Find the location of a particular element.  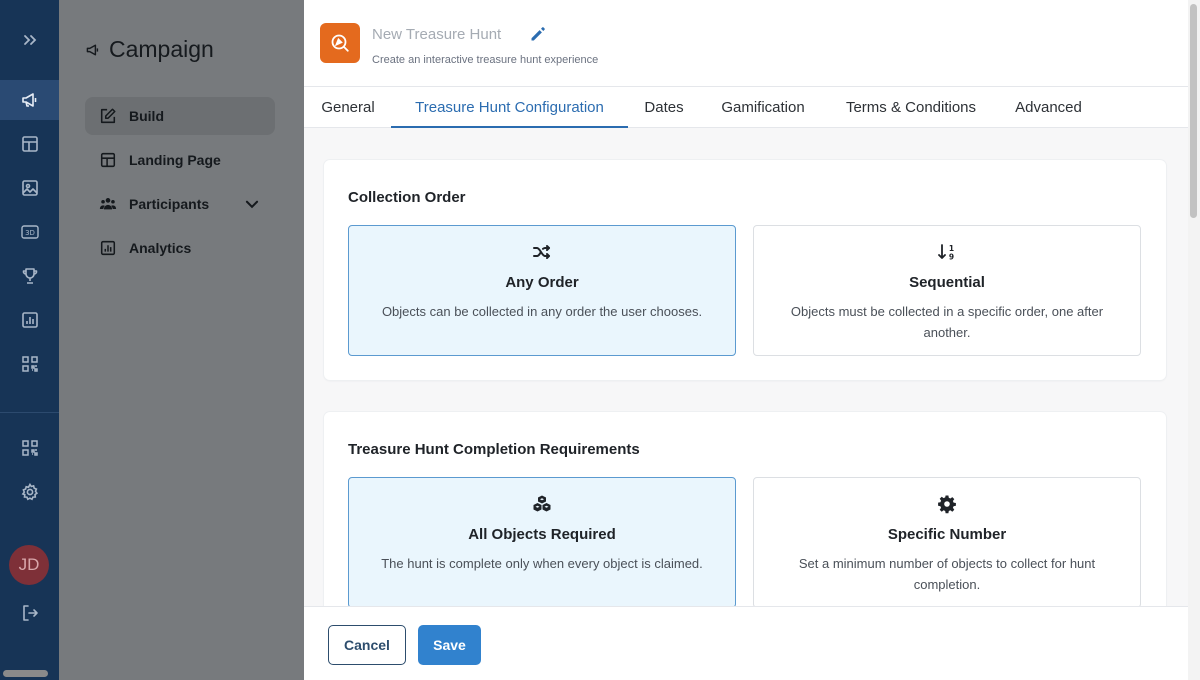

option-title: Any Order is located at coordinates (542, 282).